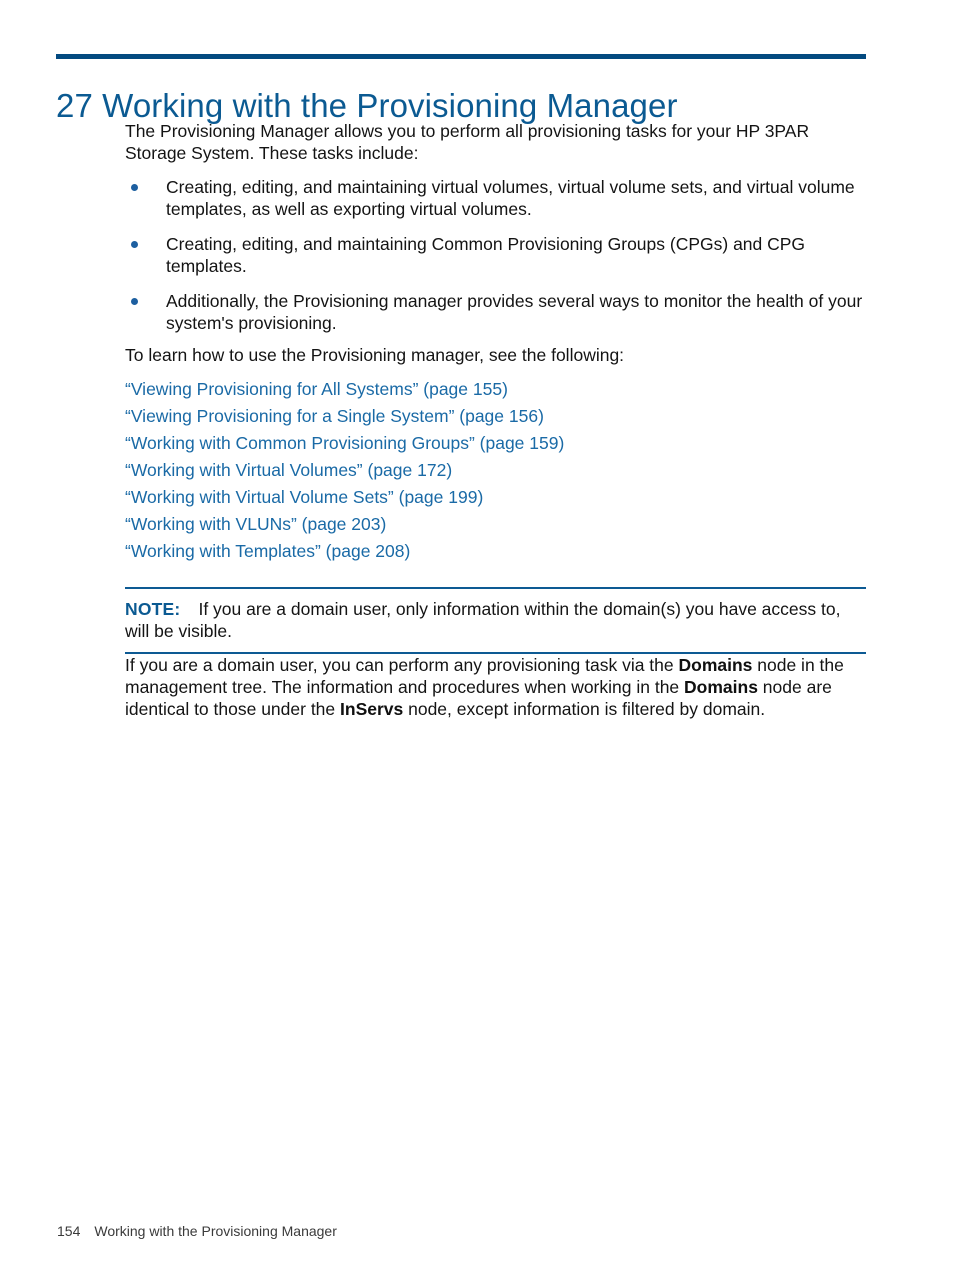  What do you see at coordinates (715, 665) in the screenshot?
I see `closing-bold-domains-1: Domains` at bounding box center [715, 665].